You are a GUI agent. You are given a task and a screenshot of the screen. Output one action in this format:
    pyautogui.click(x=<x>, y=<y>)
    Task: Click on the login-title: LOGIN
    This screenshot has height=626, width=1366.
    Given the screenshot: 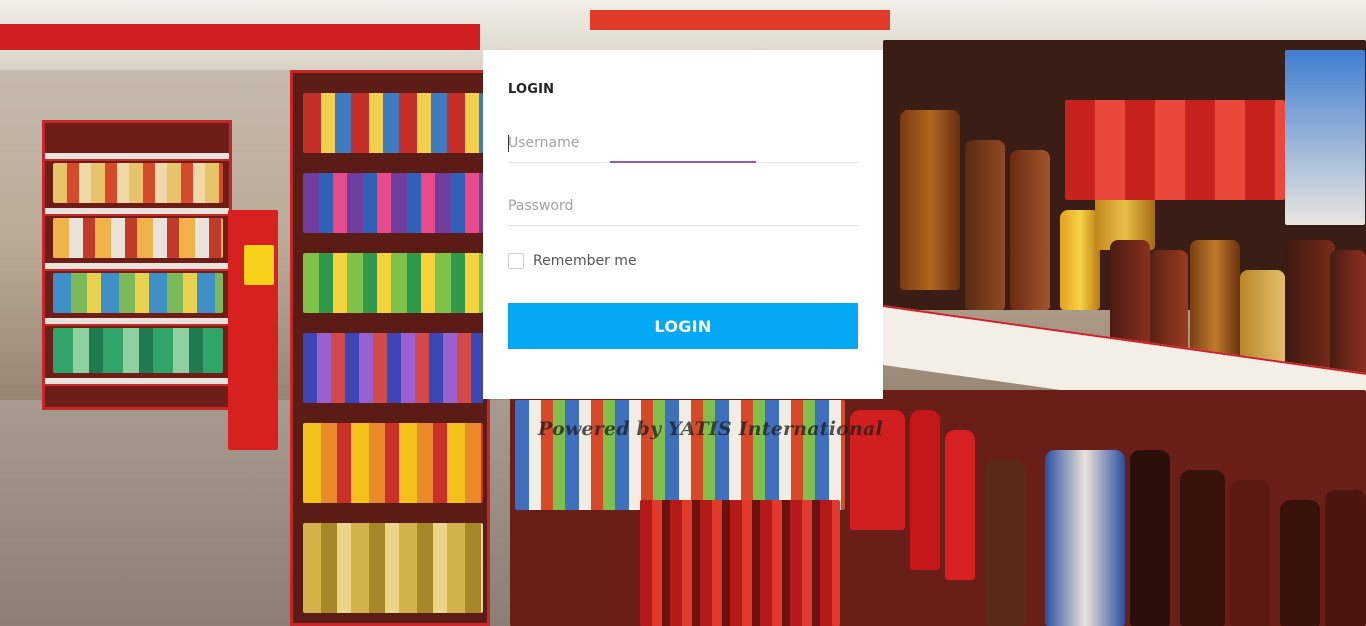 What is the action you would take?
    pyautogui.click(x=531, y=89)
    